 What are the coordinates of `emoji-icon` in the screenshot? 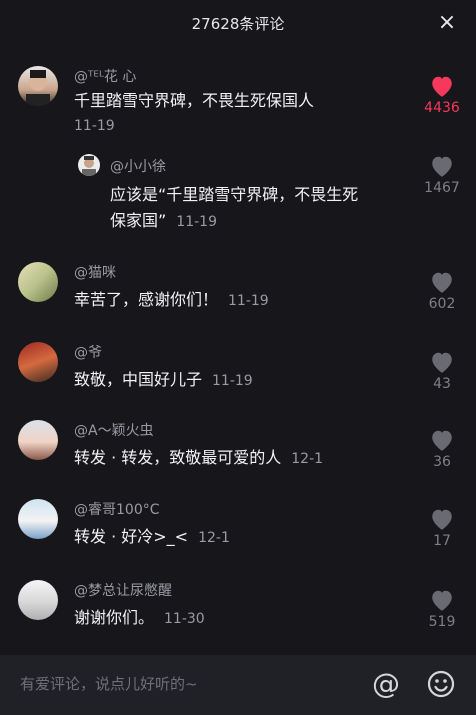 It's located at (441, 684).